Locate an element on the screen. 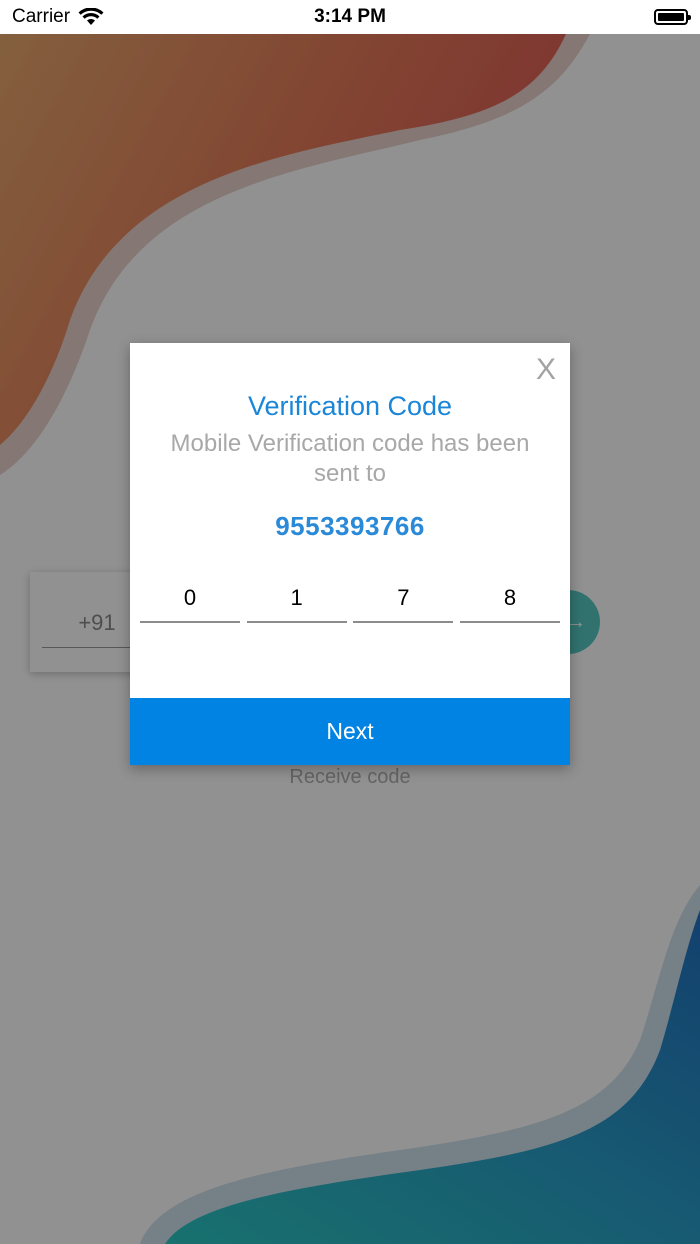 The image size is (700, 1244). status-left: Carrier is located at coordinates (58, 17).